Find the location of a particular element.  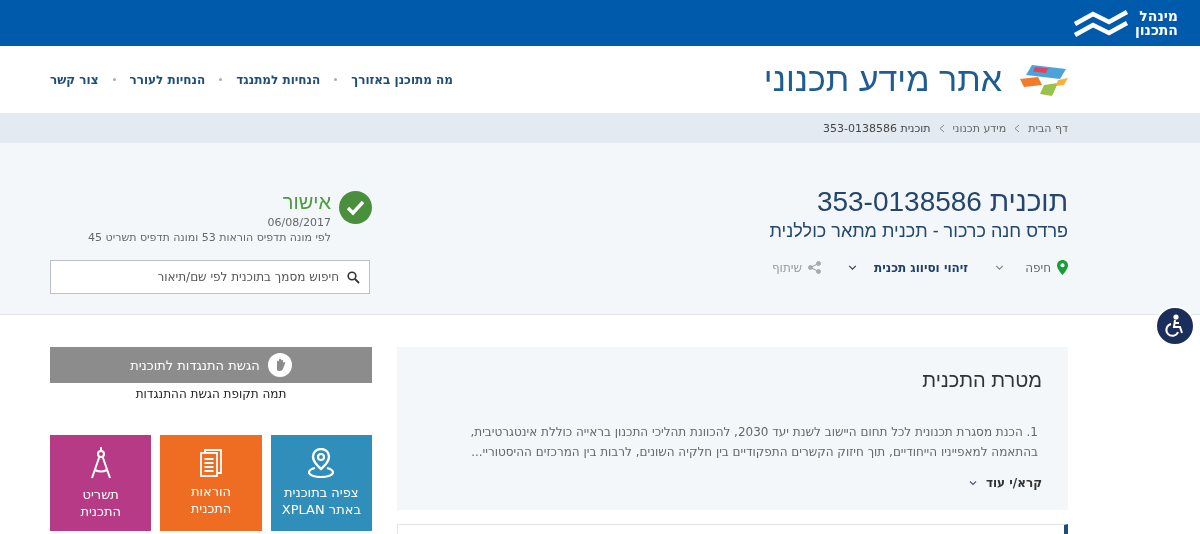

section-title: מטרת התכנית is located at coordinates (981, 380).